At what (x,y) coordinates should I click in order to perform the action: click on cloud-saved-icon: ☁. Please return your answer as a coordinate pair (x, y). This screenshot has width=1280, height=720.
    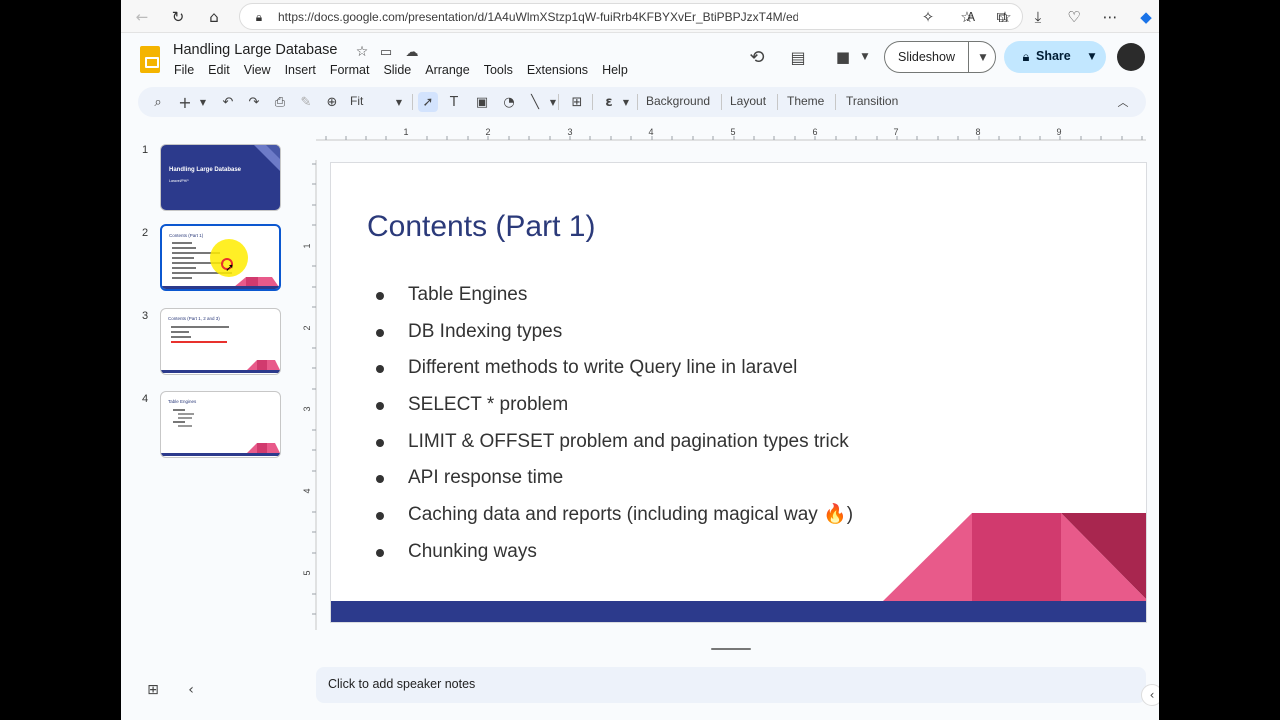
    Looking at the image, I should click on (412, 52).